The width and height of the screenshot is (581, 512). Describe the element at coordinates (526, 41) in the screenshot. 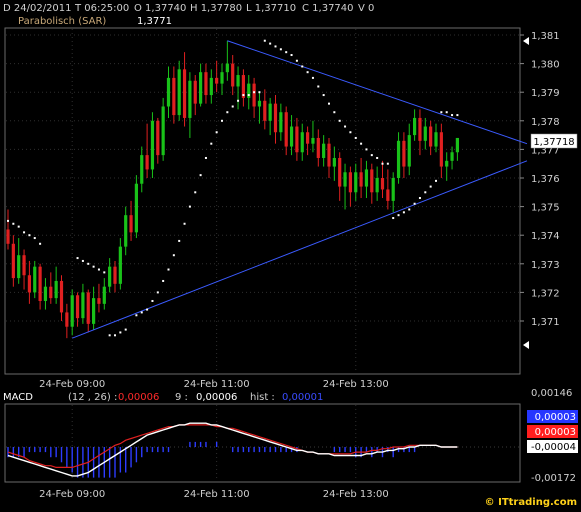

I see `scroll-up-icon` at that location.